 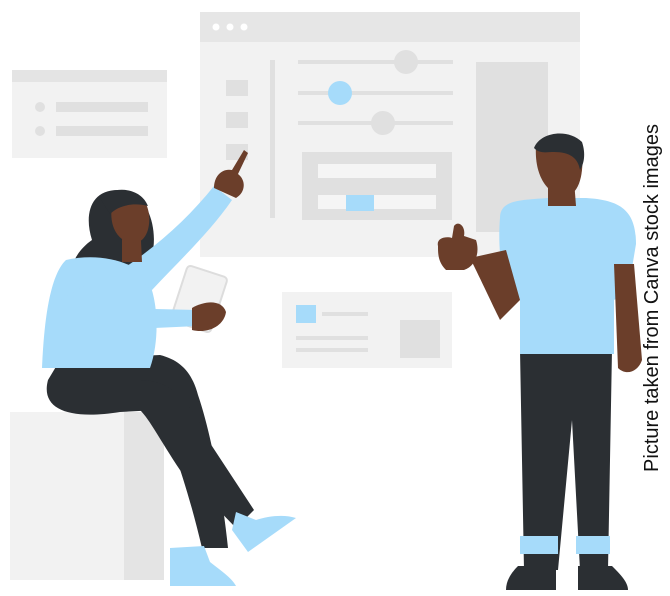 I want to click on image-credit-caption: Picture taken from Canva stock images, so click(x=652, y=298).